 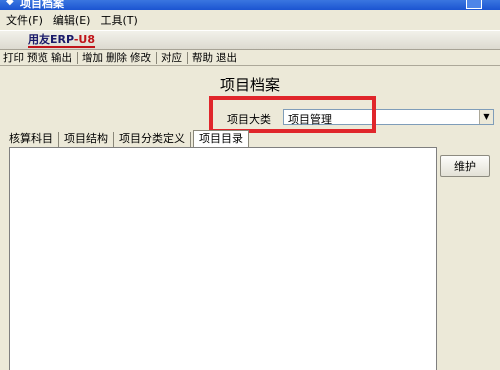 I want to click on menu-bar: 文件(F) 编辑(E) 工具(T), so click(x=250, y=20).